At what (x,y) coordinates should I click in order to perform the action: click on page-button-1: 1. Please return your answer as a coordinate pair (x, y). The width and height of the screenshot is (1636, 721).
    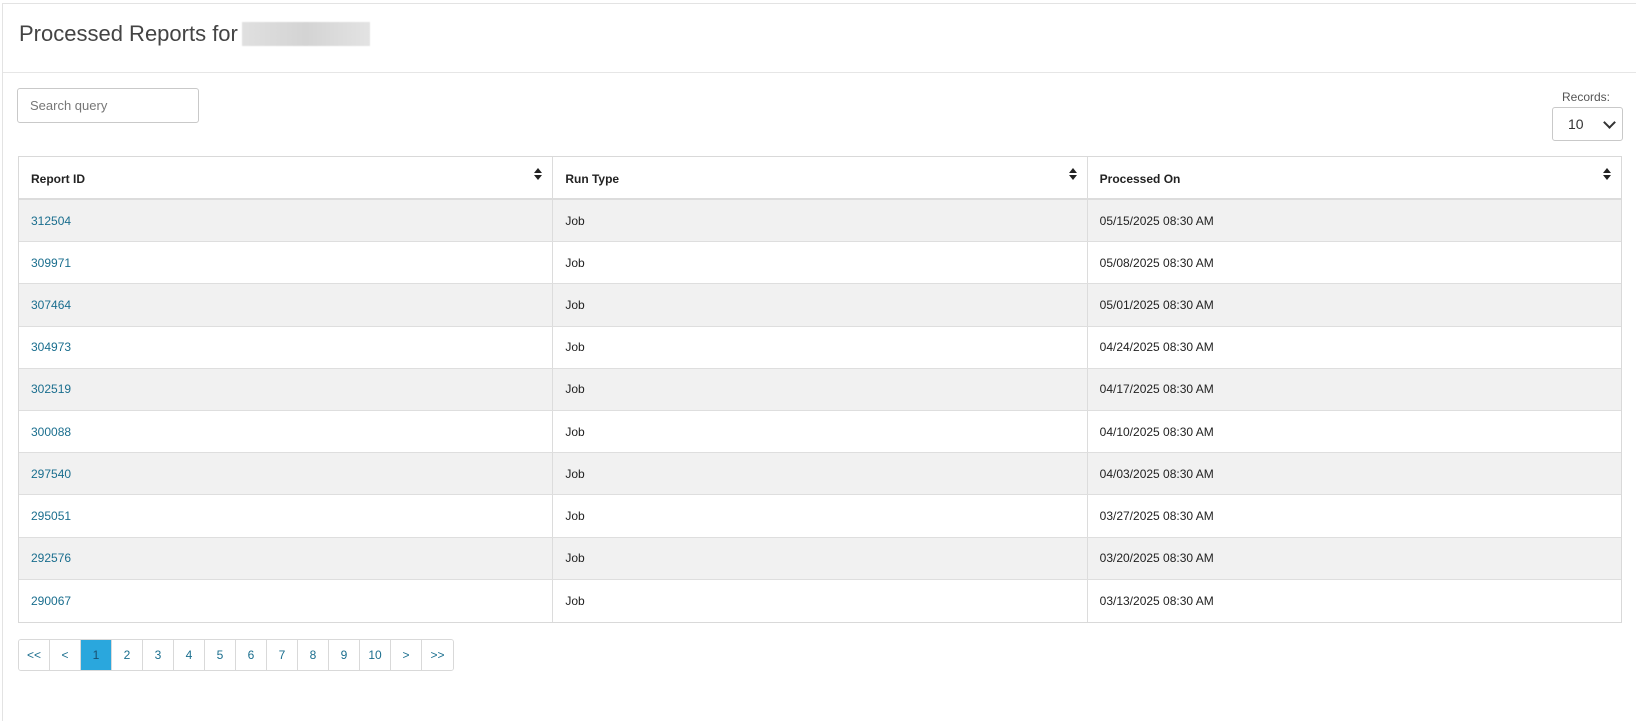
    Looking at the image, I should click on (97, 655).